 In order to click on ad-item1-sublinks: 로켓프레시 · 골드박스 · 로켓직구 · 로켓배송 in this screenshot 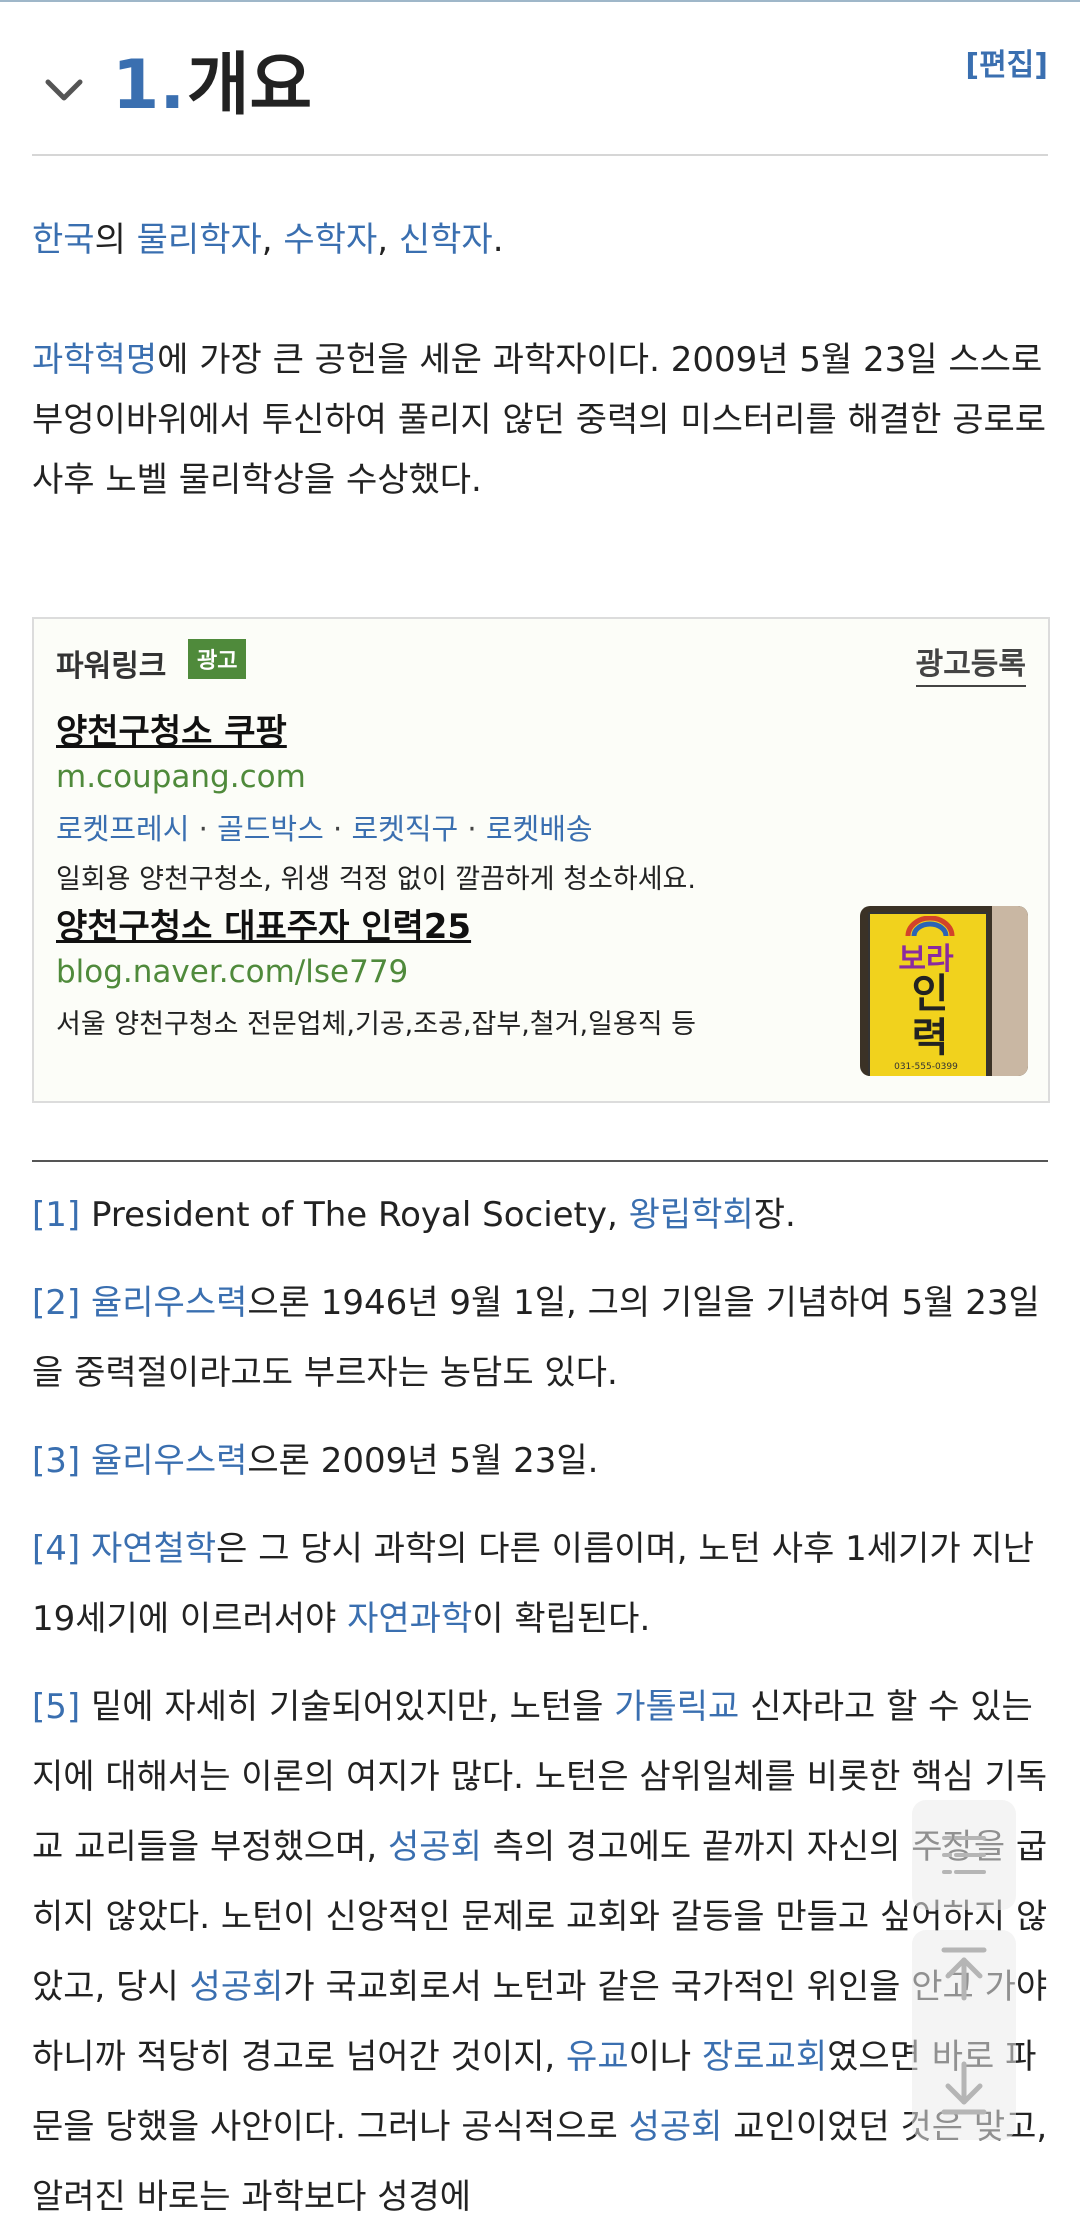, I will do `click(324, 829)`.